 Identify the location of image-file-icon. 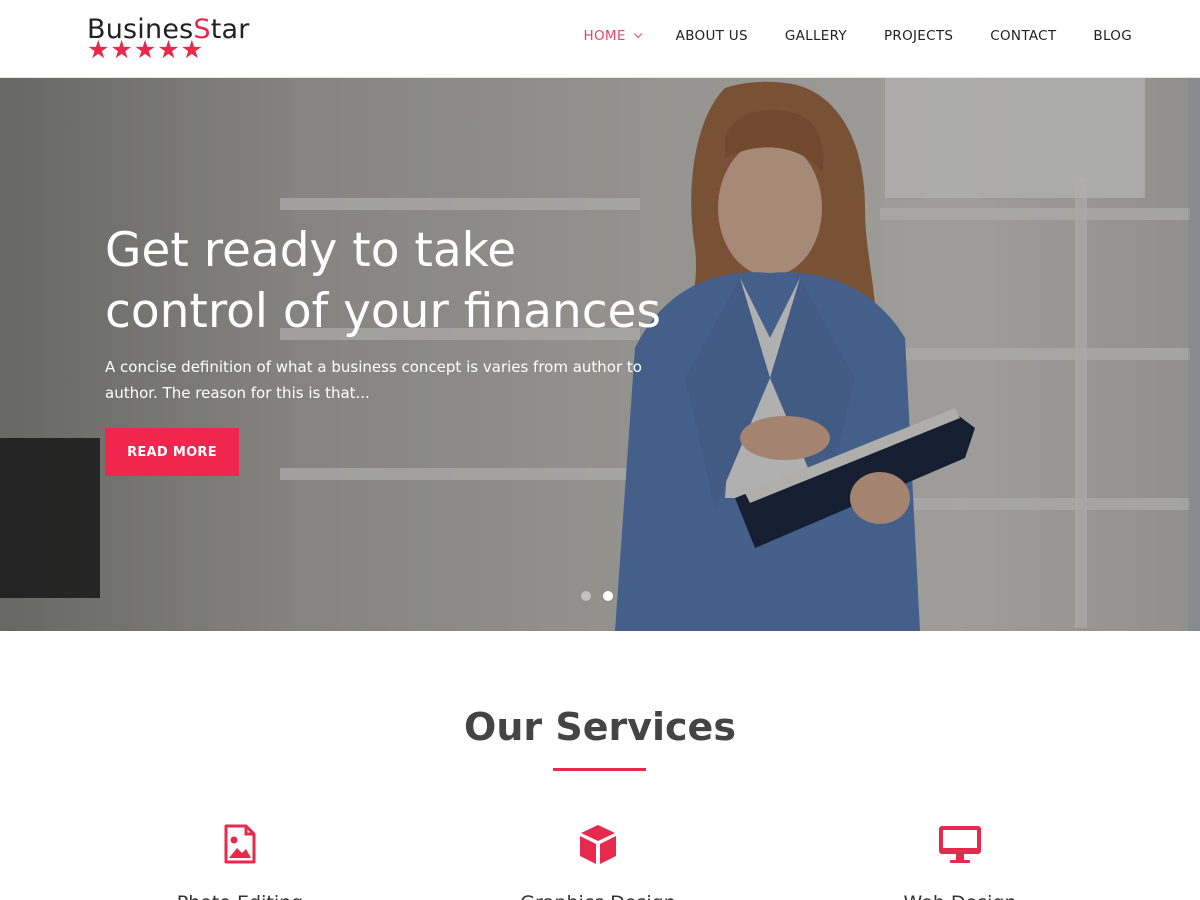
(240, 844).